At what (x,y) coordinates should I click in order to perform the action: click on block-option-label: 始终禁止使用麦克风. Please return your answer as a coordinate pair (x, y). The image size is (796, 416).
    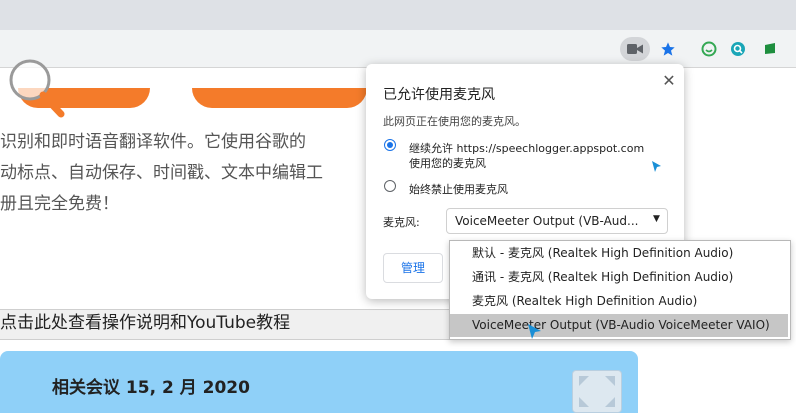
    Looking at the image, I should click on (458, 189).